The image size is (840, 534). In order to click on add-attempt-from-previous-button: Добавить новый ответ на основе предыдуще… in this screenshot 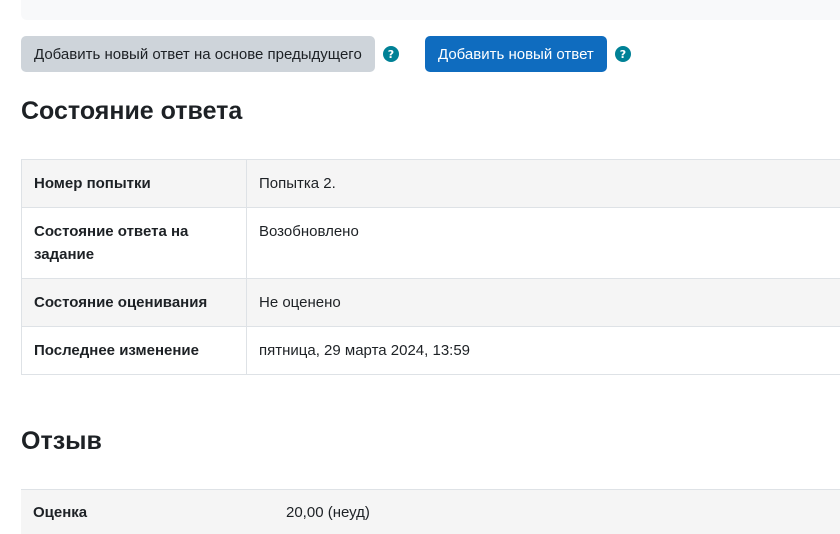, I will do `click(198, 54)`.